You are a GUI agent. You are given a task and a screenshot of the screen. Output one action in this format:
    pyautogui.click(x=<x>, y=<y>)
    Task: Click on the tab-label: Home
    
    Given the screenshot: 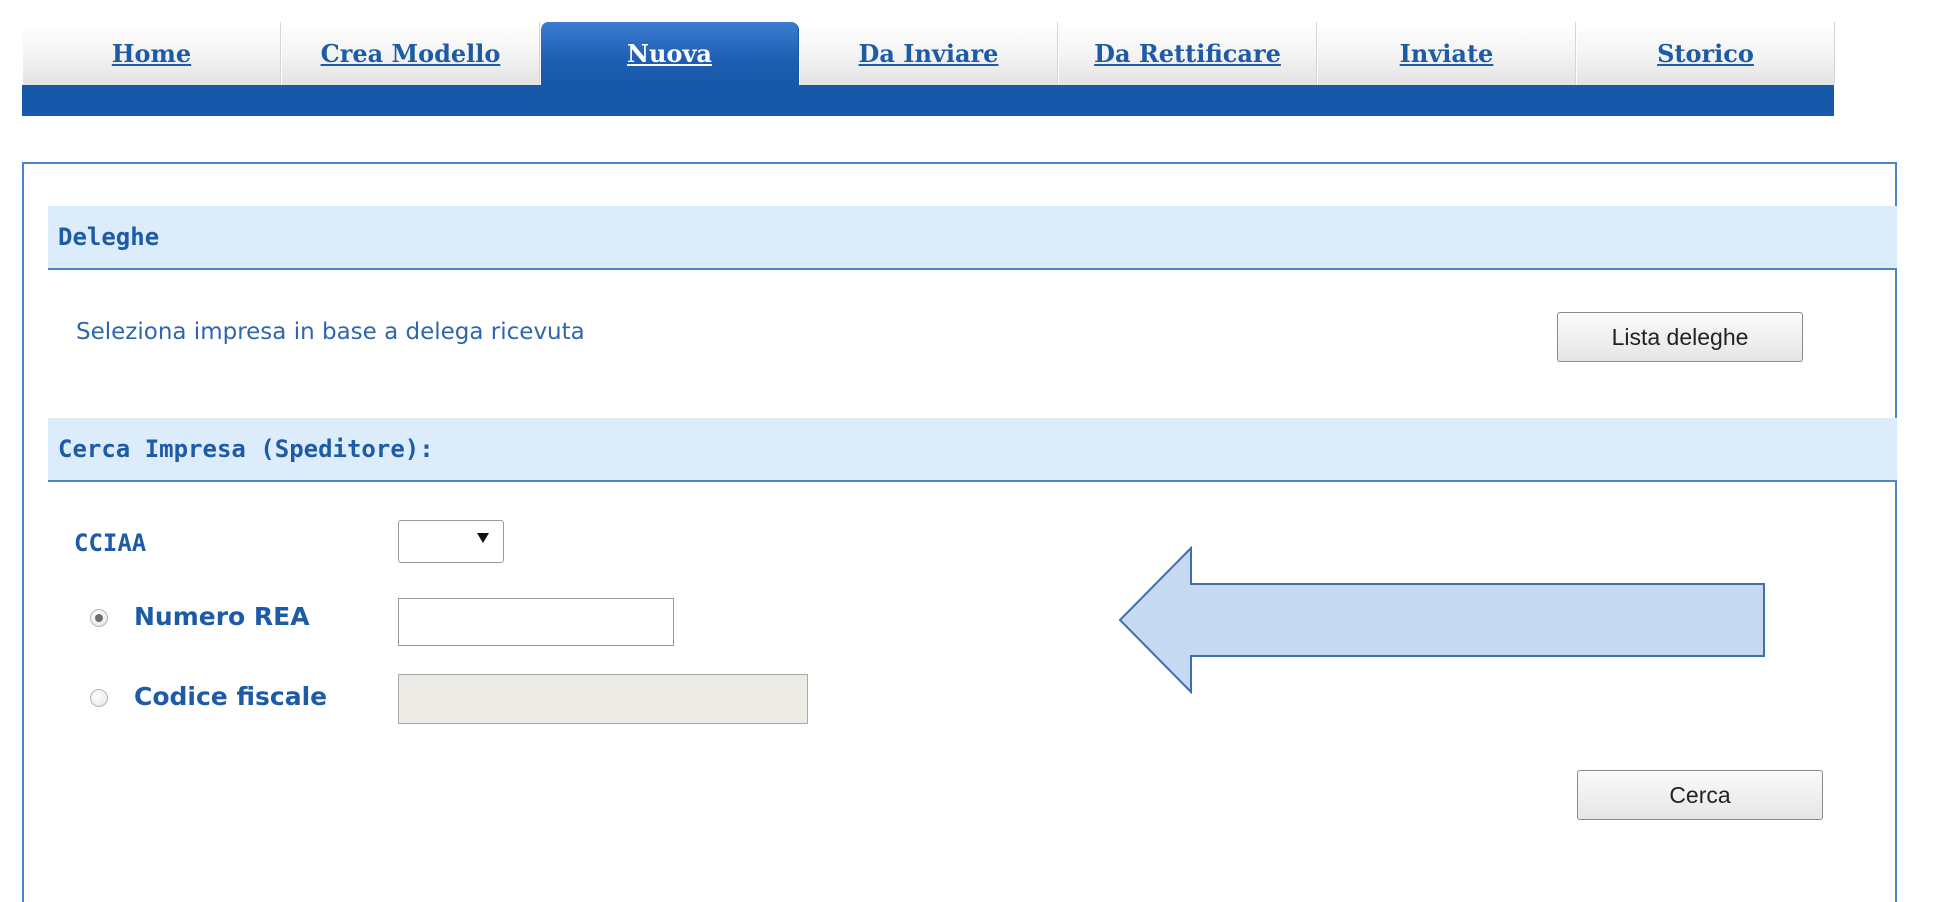 What is the action you would take?
    pyautogui.click(x=151, y=53)
    